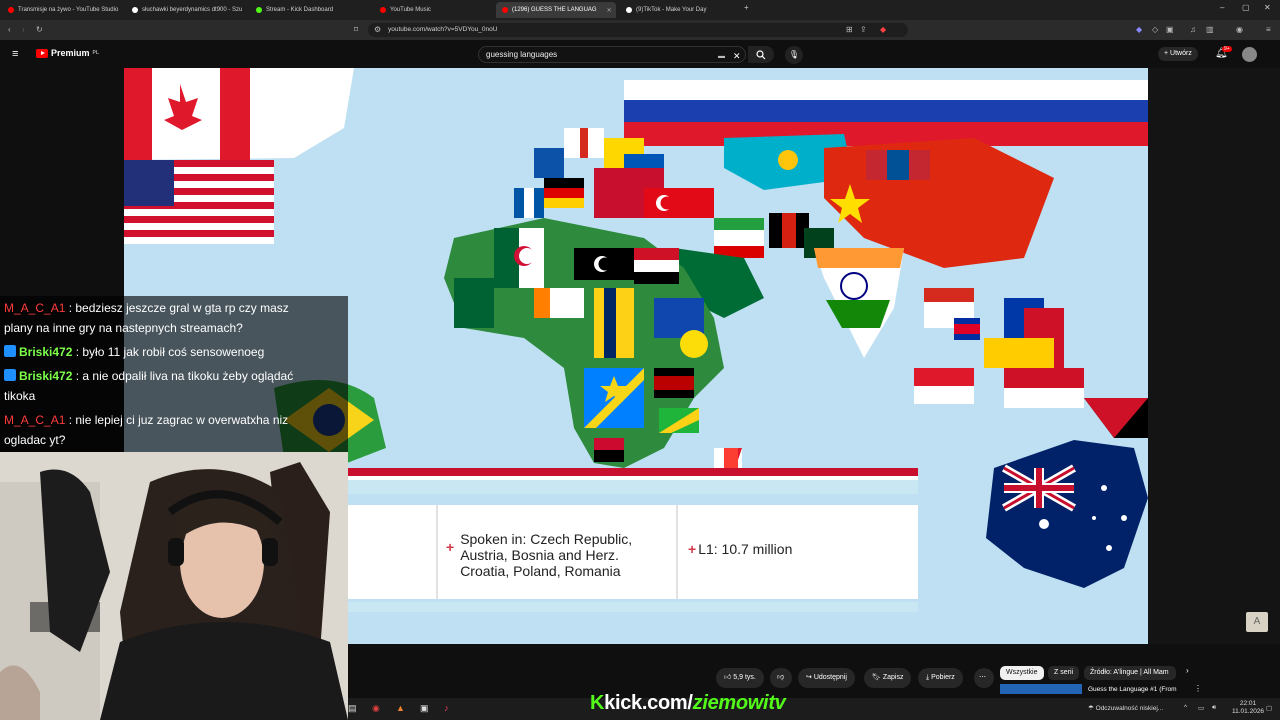 This screenshot has width=1280, height=720. What do you see at coordinates (174, 586) in the screenshot?
I see `webcam-feed` at bounding box center [174, 586].